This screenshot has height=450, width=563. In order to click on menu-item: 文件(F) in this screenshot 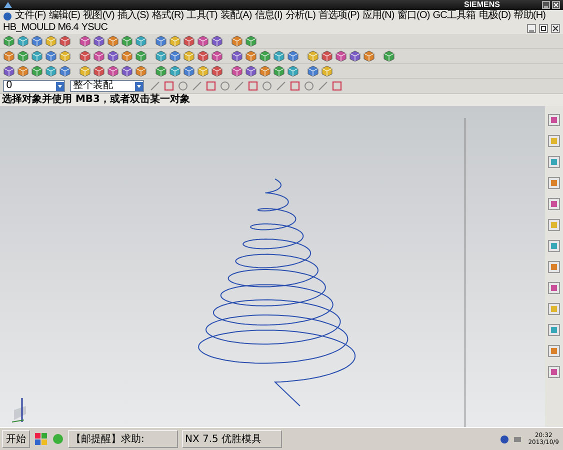, I will do `click(30, 16)`.